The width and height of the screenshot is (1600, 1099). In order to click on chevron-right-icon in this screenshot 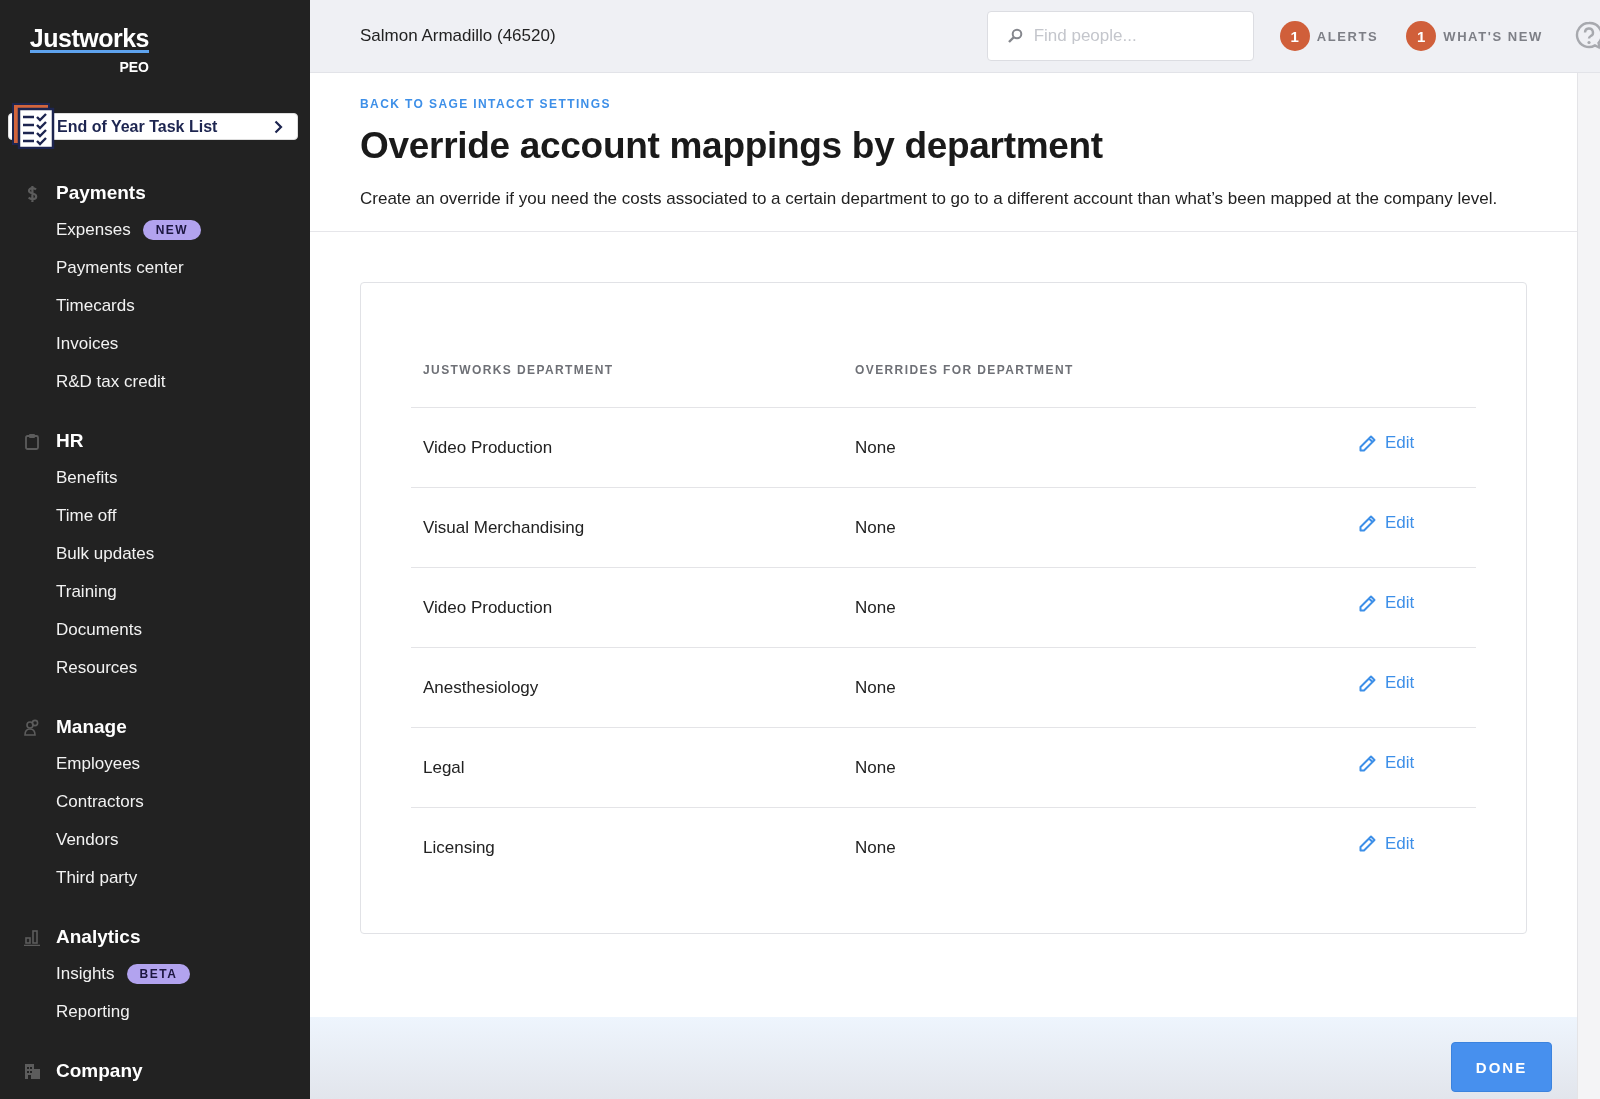, I will do `click(278, 126)`.